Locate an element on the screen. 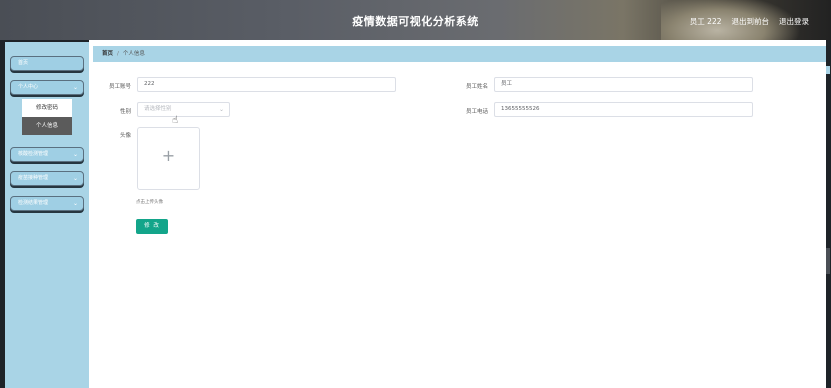 The width and height of the screenshot is (831, 388). emp-no-label: 员工账号 is located at coordinates (119, 87).